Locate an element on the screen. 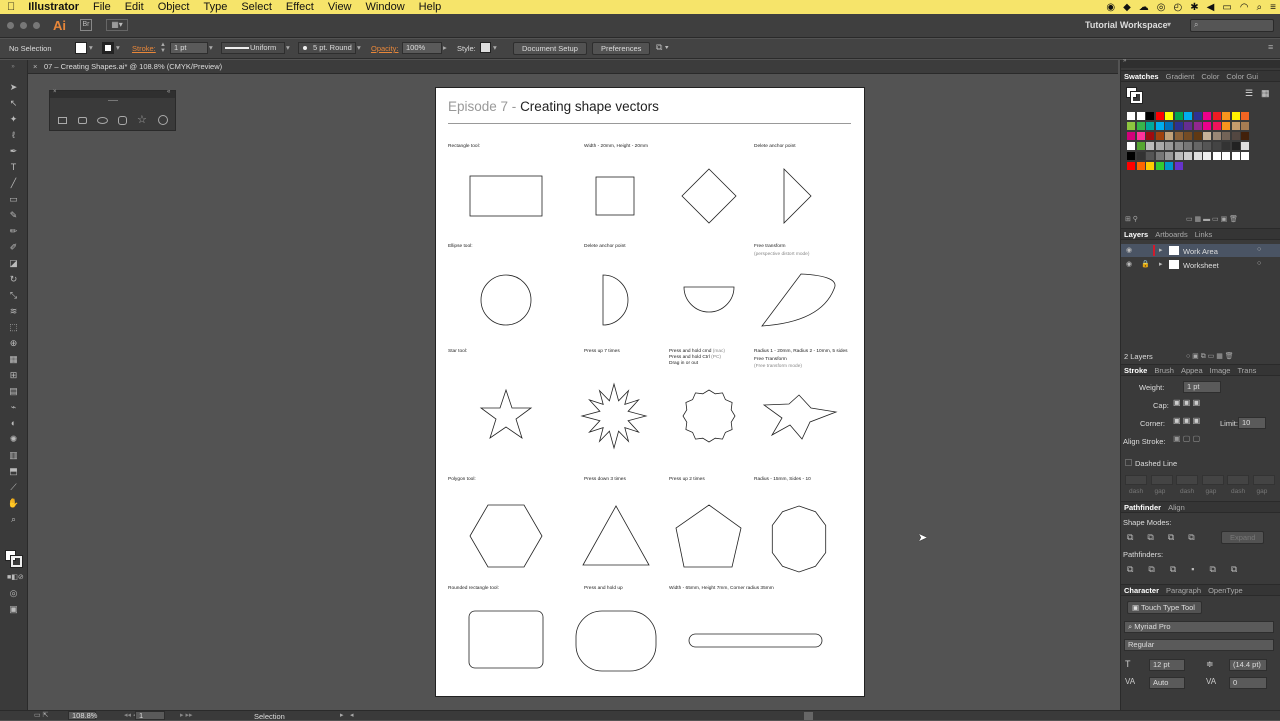 The width and height of the screenshot is (1280, 721). menu-select: Select is located at coordinates (256, 7).